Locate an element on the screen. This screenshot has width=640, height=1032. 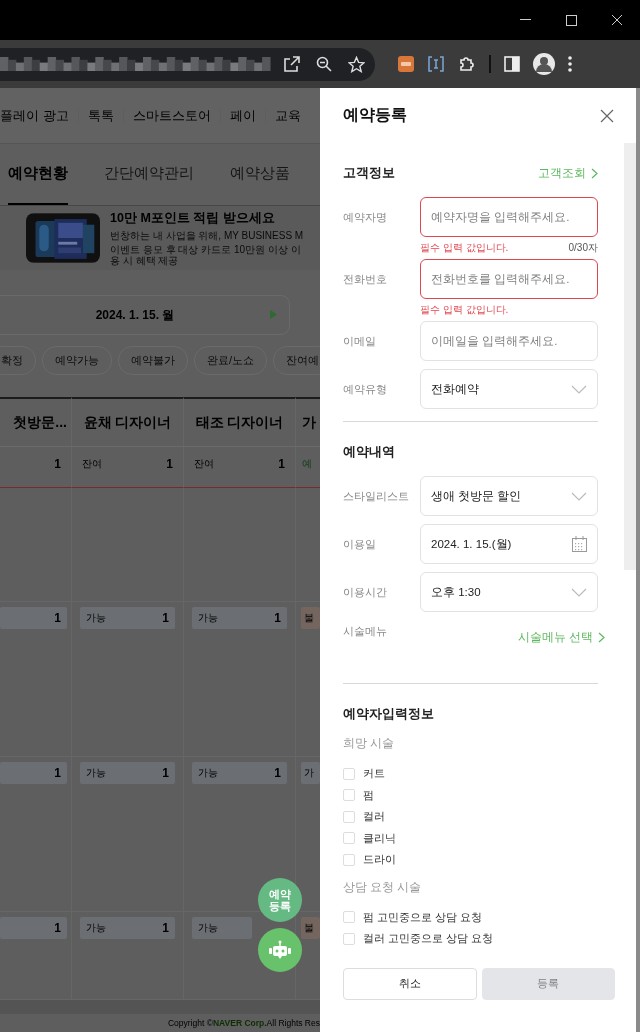
checkbox-label: 컬러 고민중으로 상담 요청 is located at coordinates (428, 939).